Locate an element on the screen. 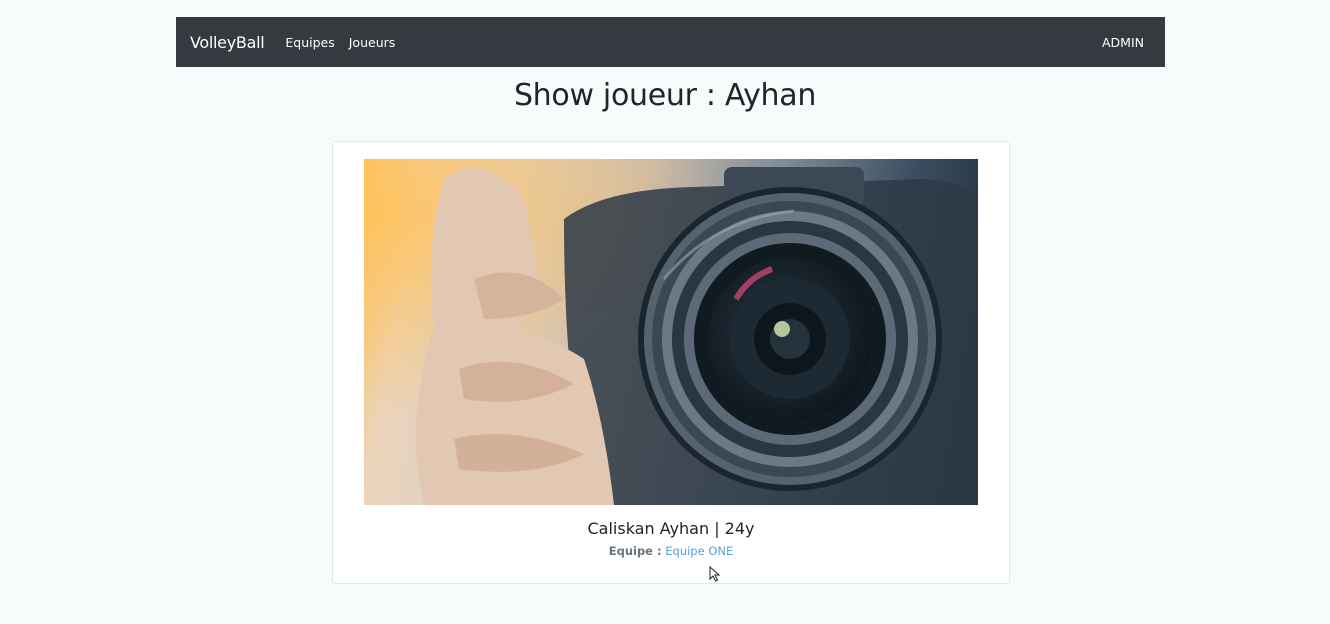 Image resolution: width=1330 pixels, height=624 pixels. mouse-cursor-icon is located at coordinates (715, 574).